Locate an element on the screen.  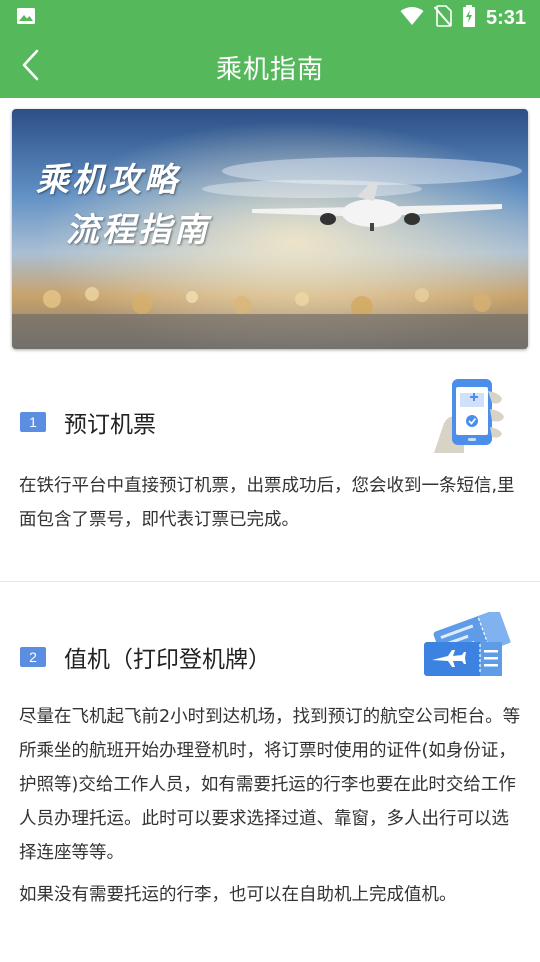
boarding-pass-icon is located at coordinates (468, 647).